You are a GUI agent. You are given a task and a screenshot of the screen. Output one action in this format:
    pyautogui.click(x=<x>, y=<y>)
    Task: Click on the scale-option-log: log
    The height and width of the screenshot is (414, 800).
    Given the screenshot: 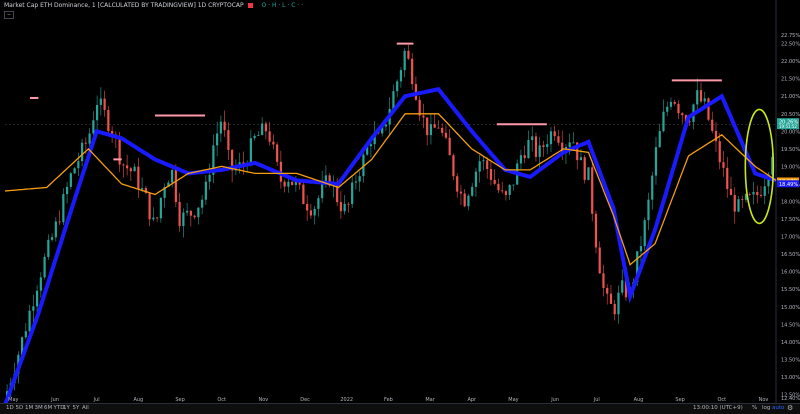 What is the action you would take?
    pyautogui.click(x=766, y=408)
    